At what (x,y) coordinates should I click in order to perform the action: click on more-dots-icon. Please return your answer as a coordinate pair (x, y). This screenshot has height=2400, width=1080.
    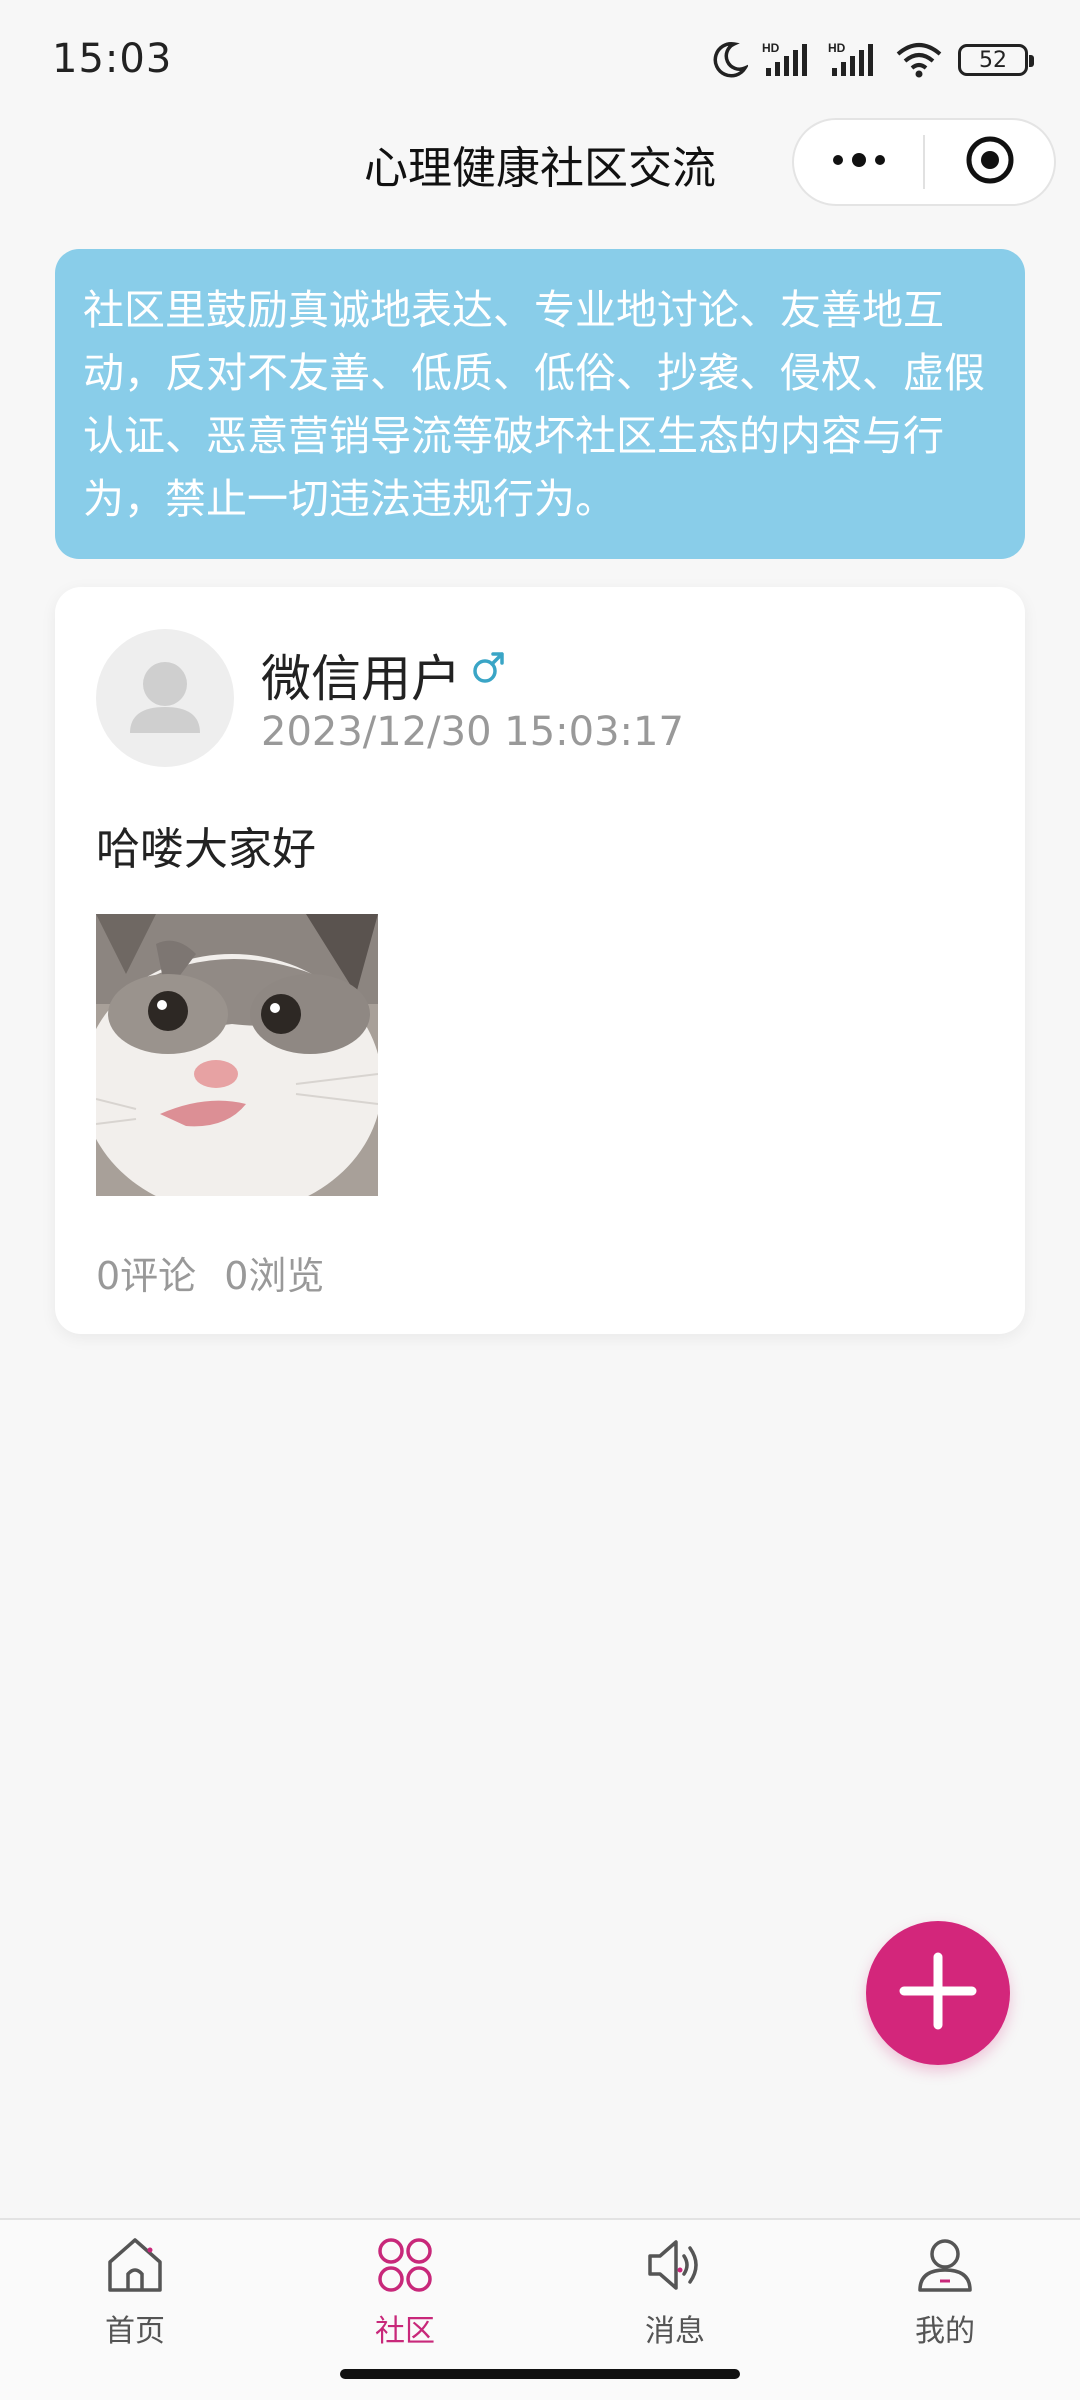
    Looking at the image, I should click on (859, 162).